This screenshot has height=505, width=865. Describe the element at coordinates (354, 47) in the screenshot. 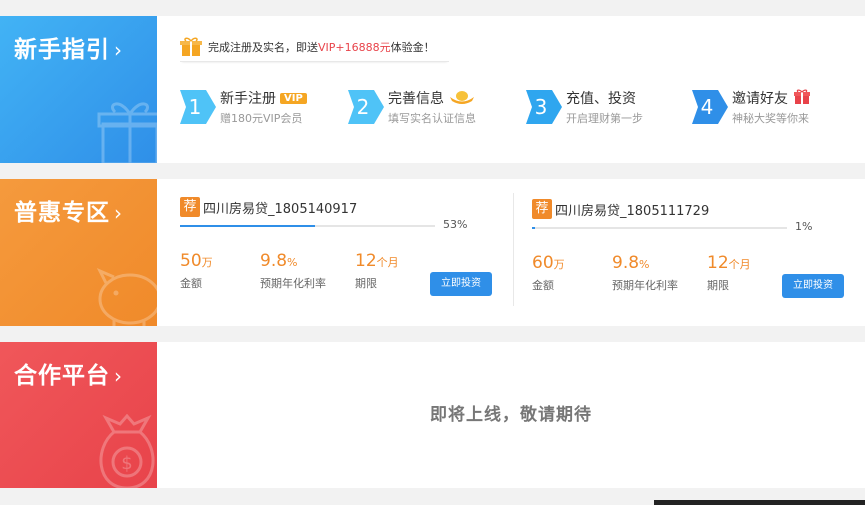

I see `promo-highlight: VIP+16888元` at that location.